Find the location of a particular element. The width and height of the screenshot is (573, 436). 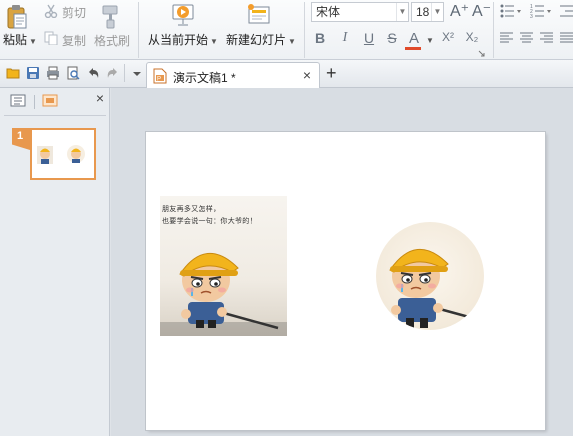

bullet-list-icon is located at coordinates (511, 11).